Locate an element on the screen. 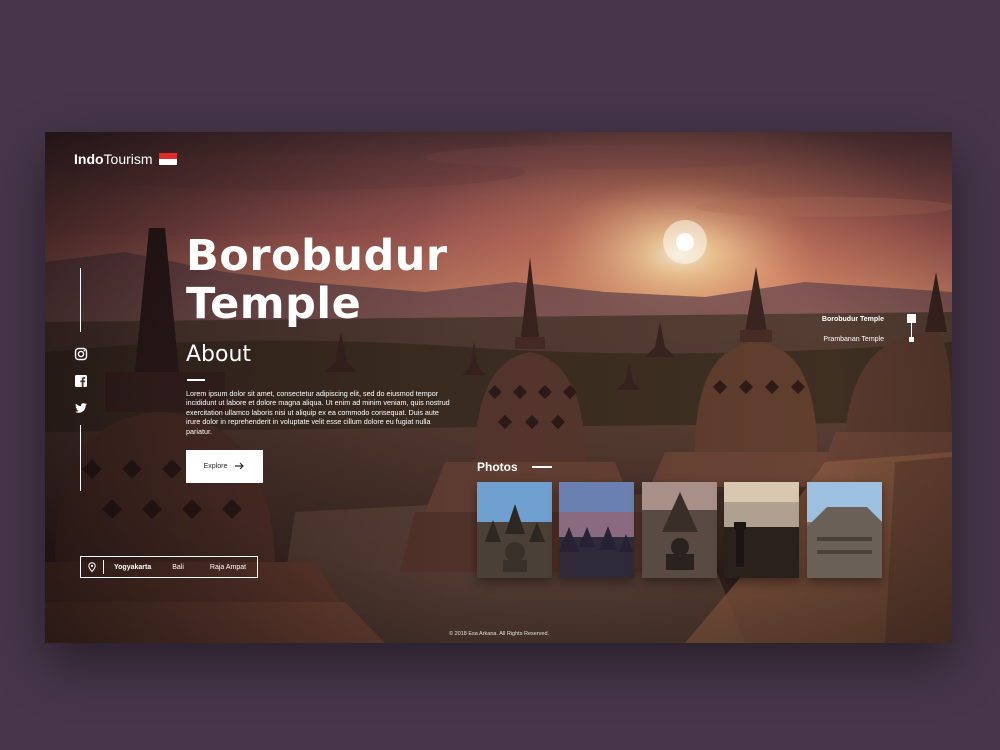  location-pin-icon is located at coordinates (92, 567).